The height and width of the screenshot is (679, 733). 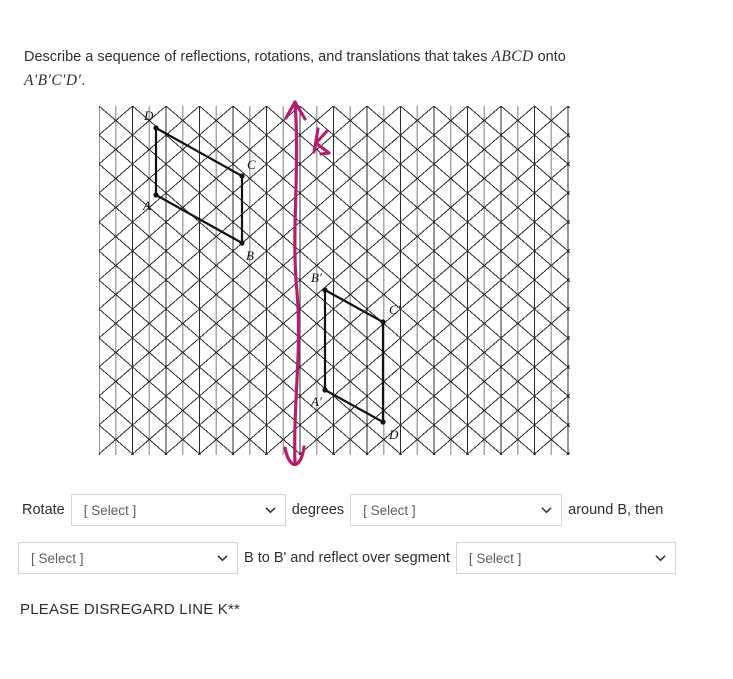 I want to click on vertex-label-D-prime: D′, so click(x=394, y=434).